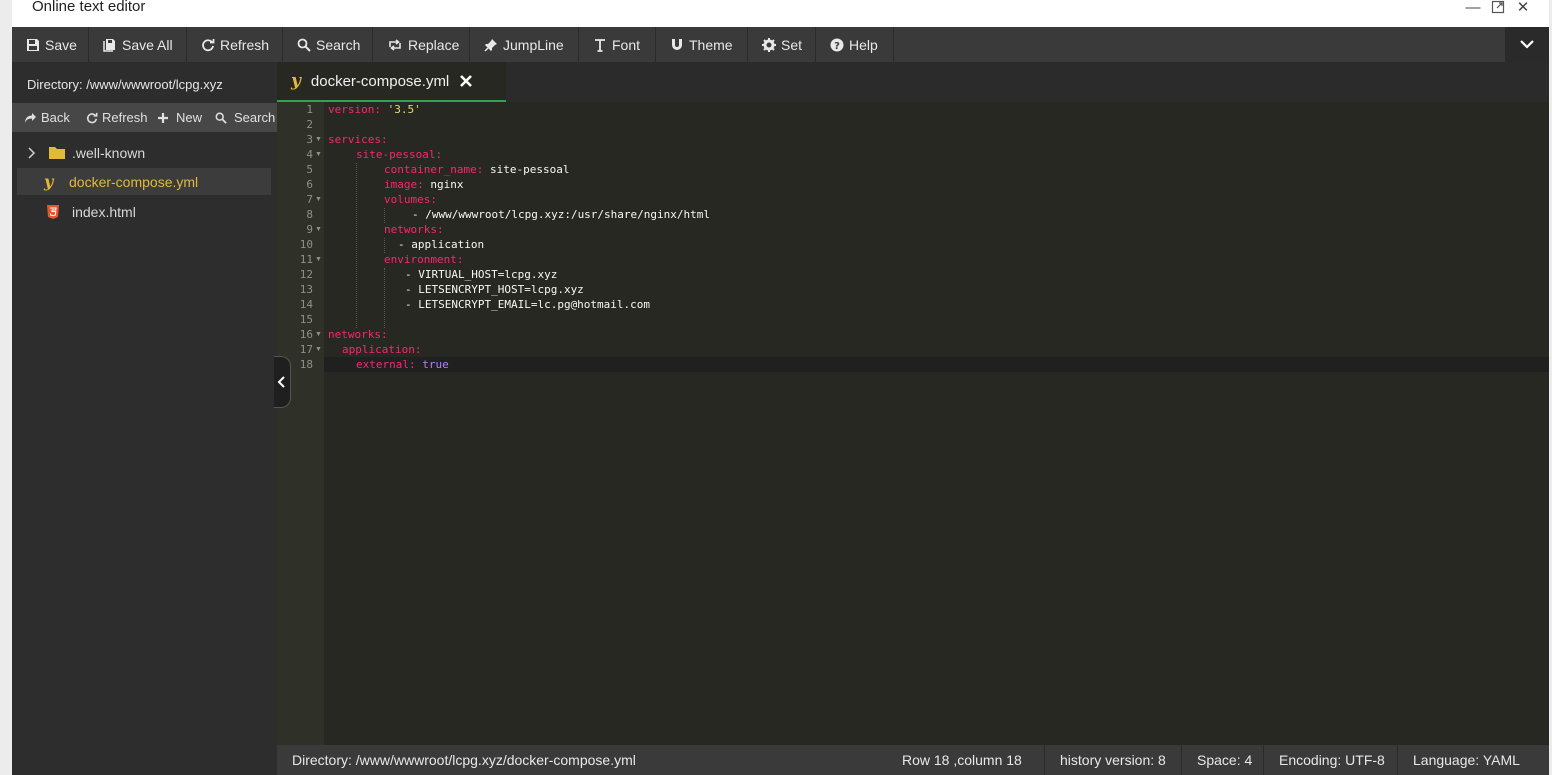  What do you see at coordinates (442, 274) in the screenshot?
I see `code-line: - VIRTUAL_HOST=lcpg.xyz` at bounding box center [442, 274].